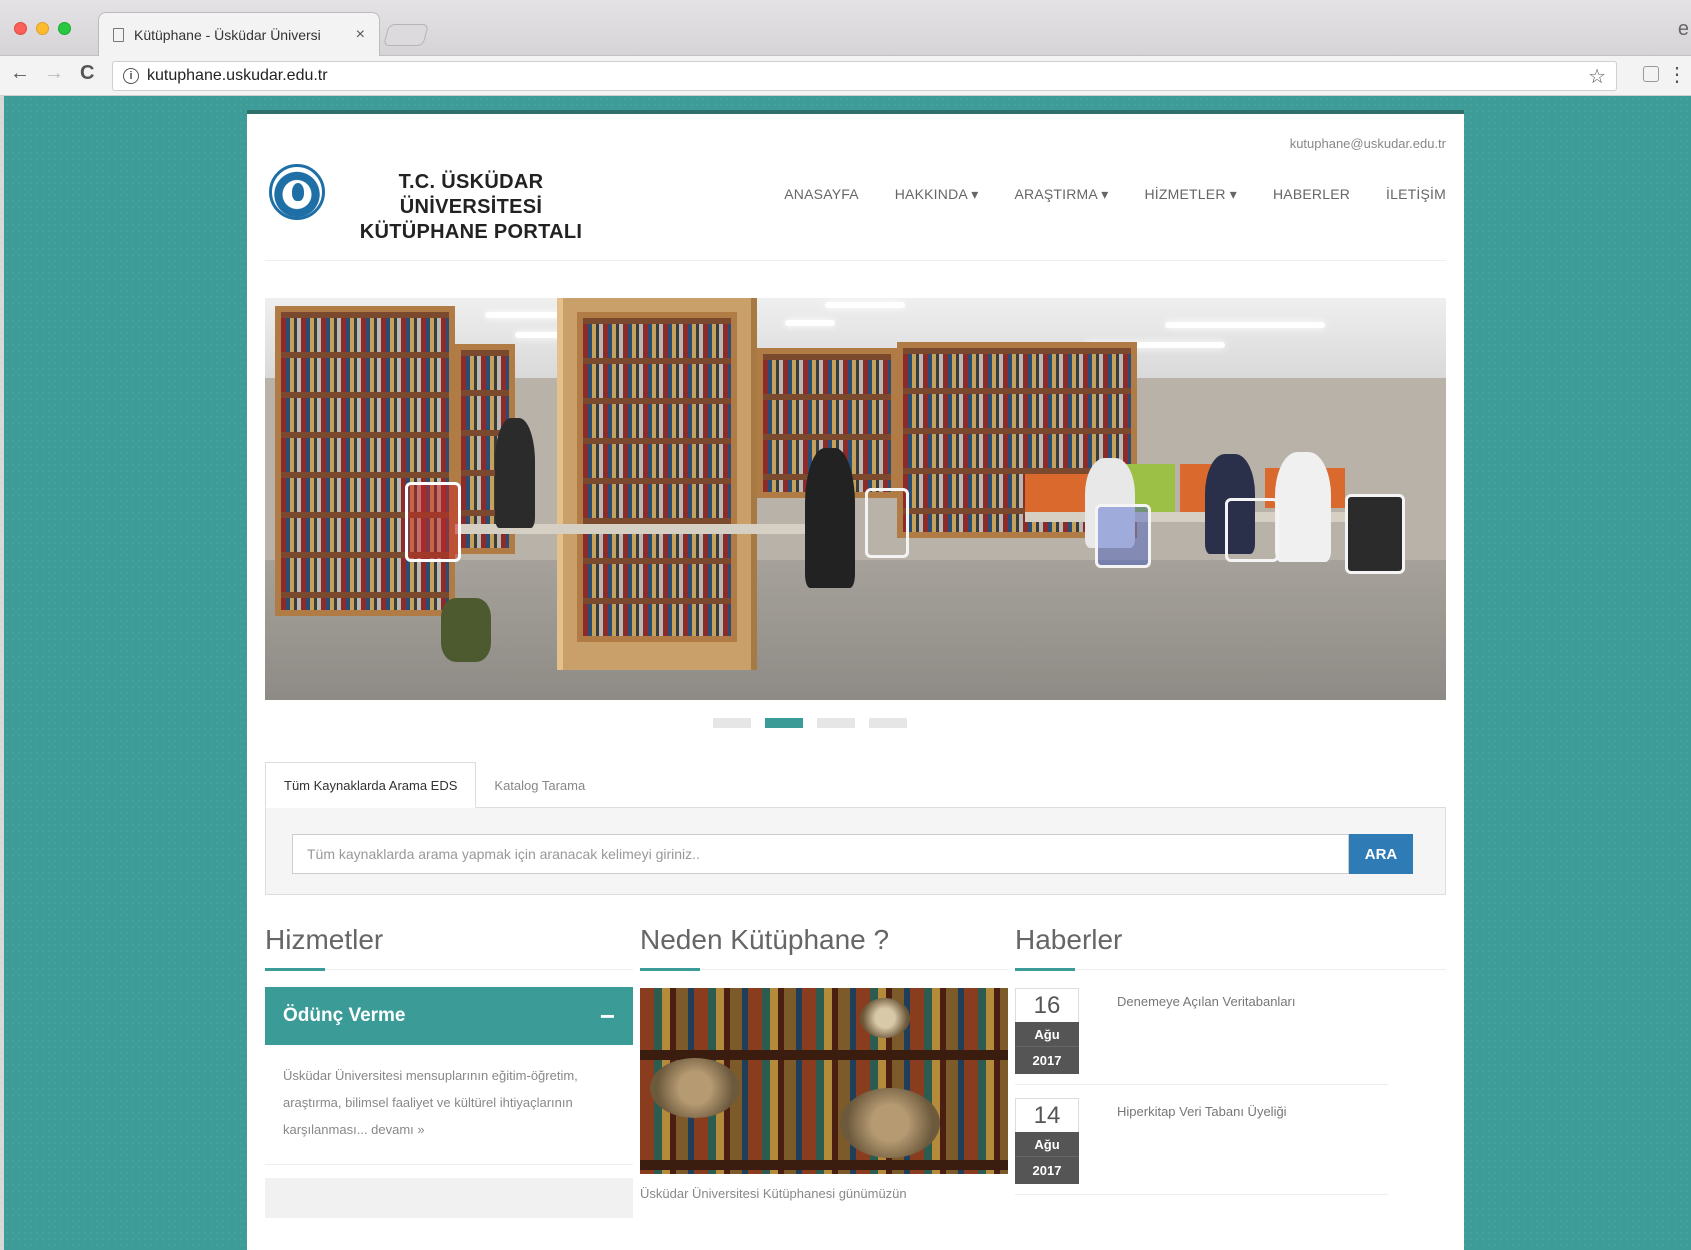 The image size is (1691, 1250). Describe the element at coordinates (784, 723) in the screenshot. I see `slider-dot-active` at that location.